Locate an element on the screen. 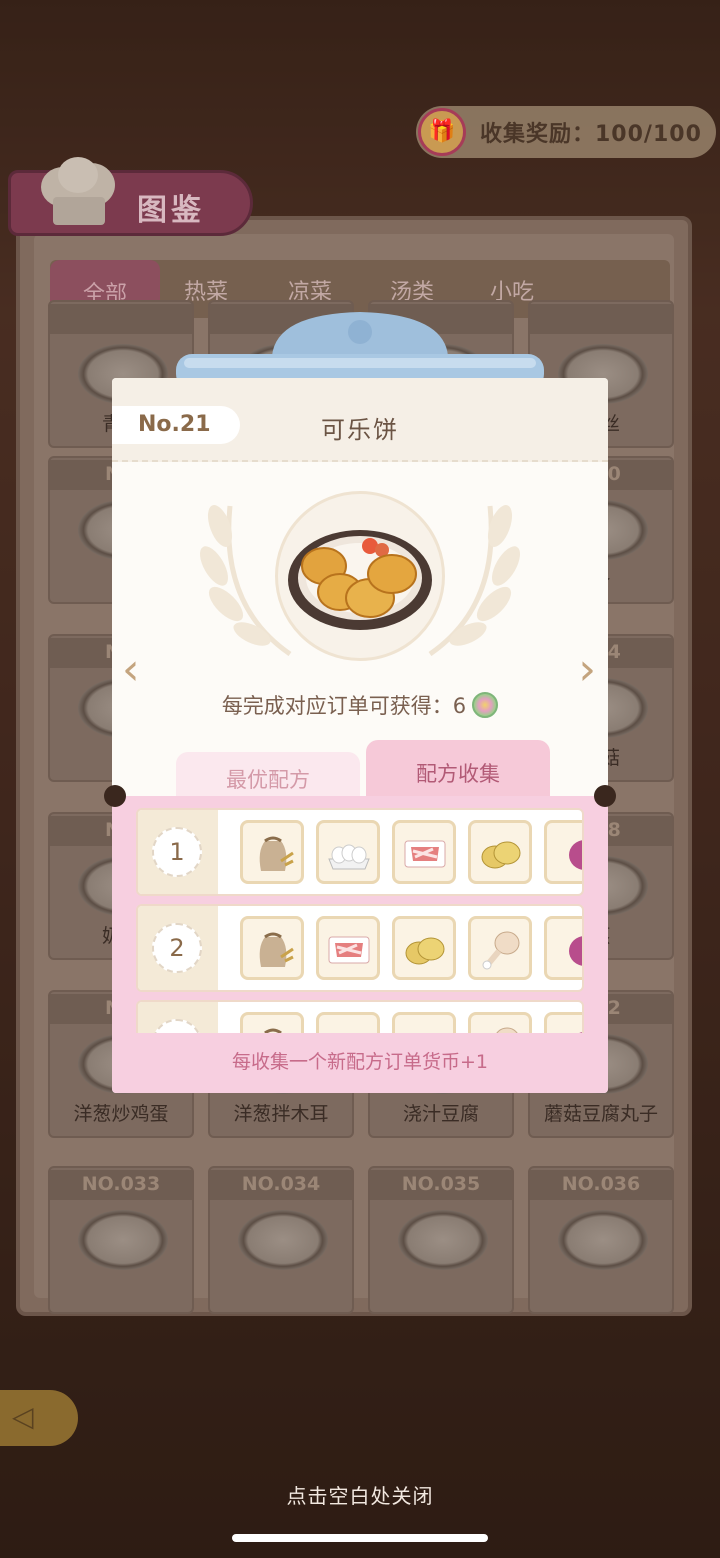 The height and width of the screenshot is (1558, 720). card-number: NO.035 is located at coordinates (441, 1185).